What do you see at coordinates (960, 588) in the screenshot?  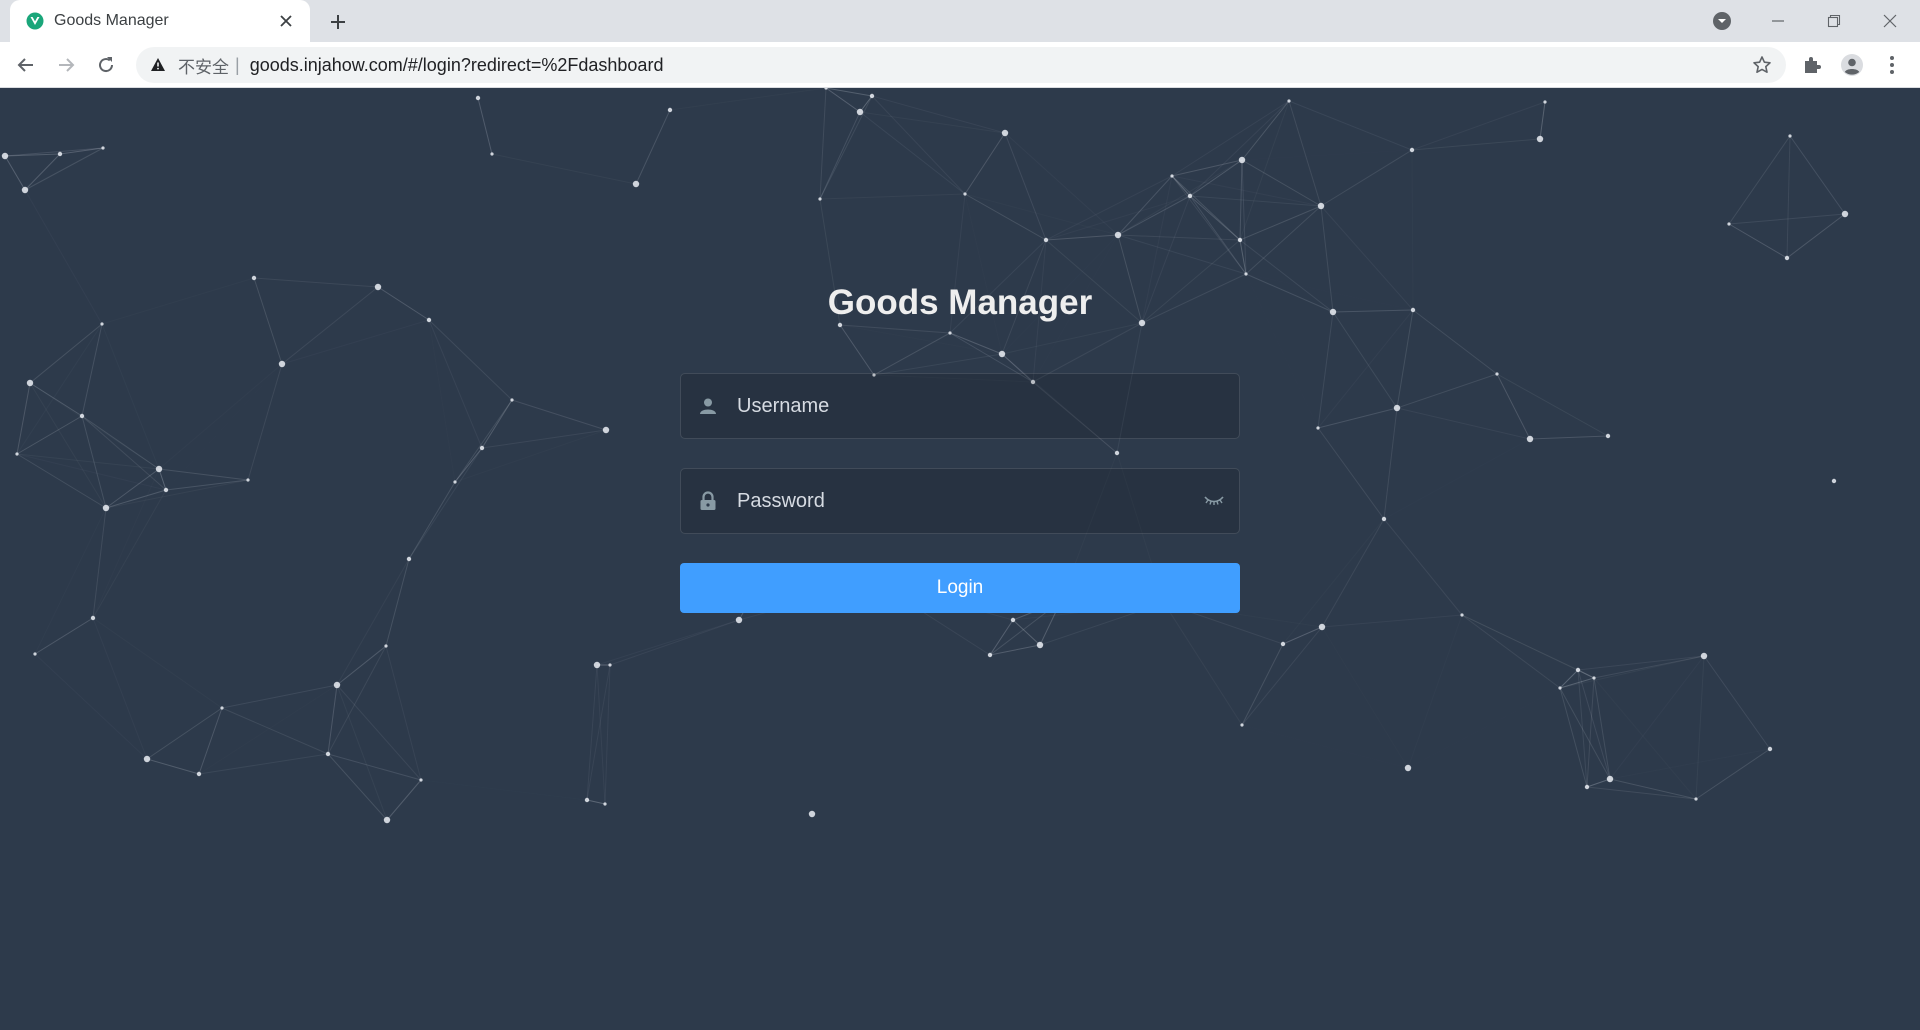 I see `login-button: Login` at bounding box center [960, 588].